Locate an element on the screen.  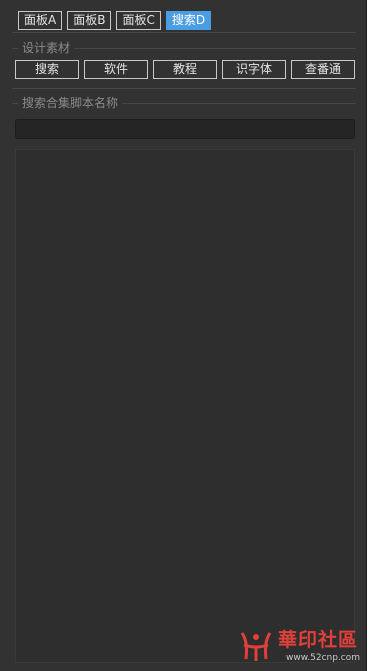
font-identify-button: 识字体 is located at coordinates (254, 69).